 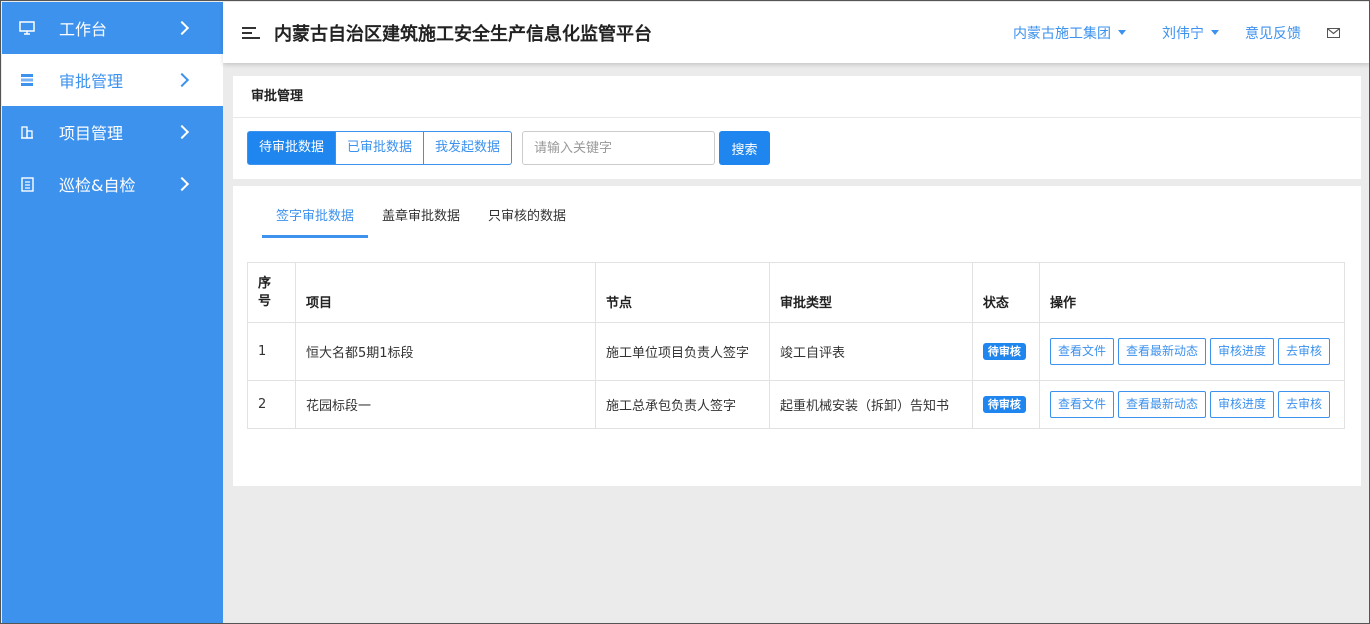 I want to click on col-project: 项目, so click(x=445, y=292).